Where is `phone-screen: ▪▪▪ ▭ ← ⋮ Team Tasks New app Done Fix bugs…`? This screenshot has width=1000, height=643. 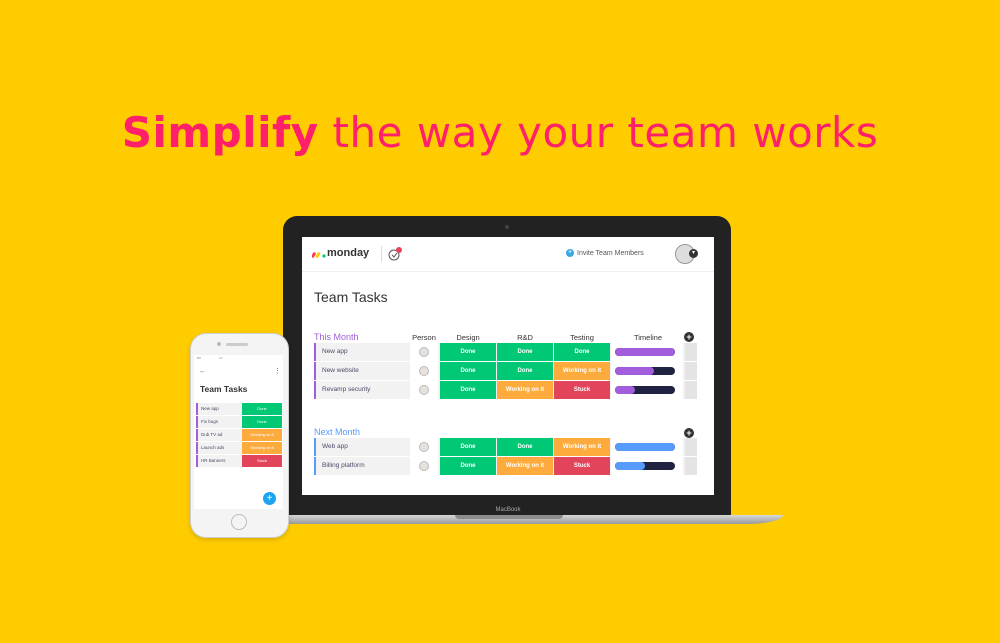
phone-screen: ▪▪▪ ▭ ← ⋮ Team Tasks New app Done Fix bugs… is located at coordinates (238, 432).